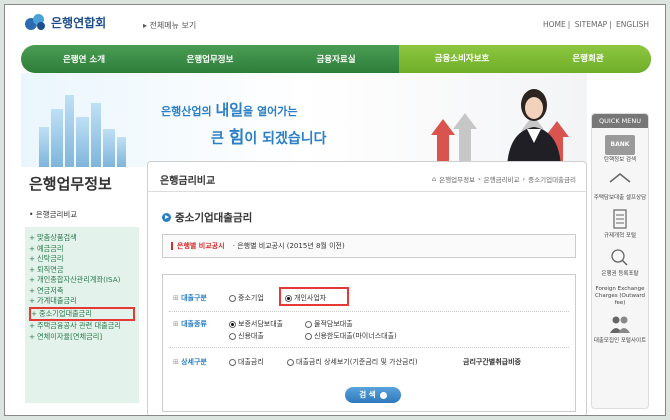  I want to click on detail-type-label: 상세구분, so click(190, 362).